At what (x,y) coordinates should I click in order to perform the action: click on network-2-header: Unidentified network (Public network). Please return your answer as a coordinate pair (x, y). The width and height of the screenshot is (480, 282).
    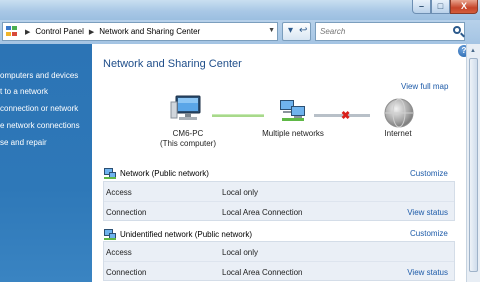
    Looking at the image, I should click on (177, 234).